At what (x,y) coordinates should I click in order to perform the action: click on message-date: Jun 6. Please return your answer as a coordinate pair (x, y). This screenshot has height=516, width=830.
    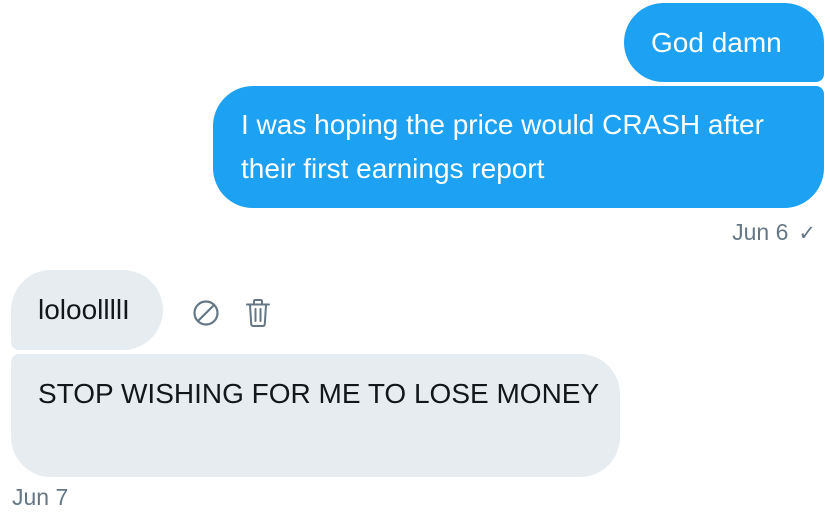
    Looking at the image, I should click on (760, 232).